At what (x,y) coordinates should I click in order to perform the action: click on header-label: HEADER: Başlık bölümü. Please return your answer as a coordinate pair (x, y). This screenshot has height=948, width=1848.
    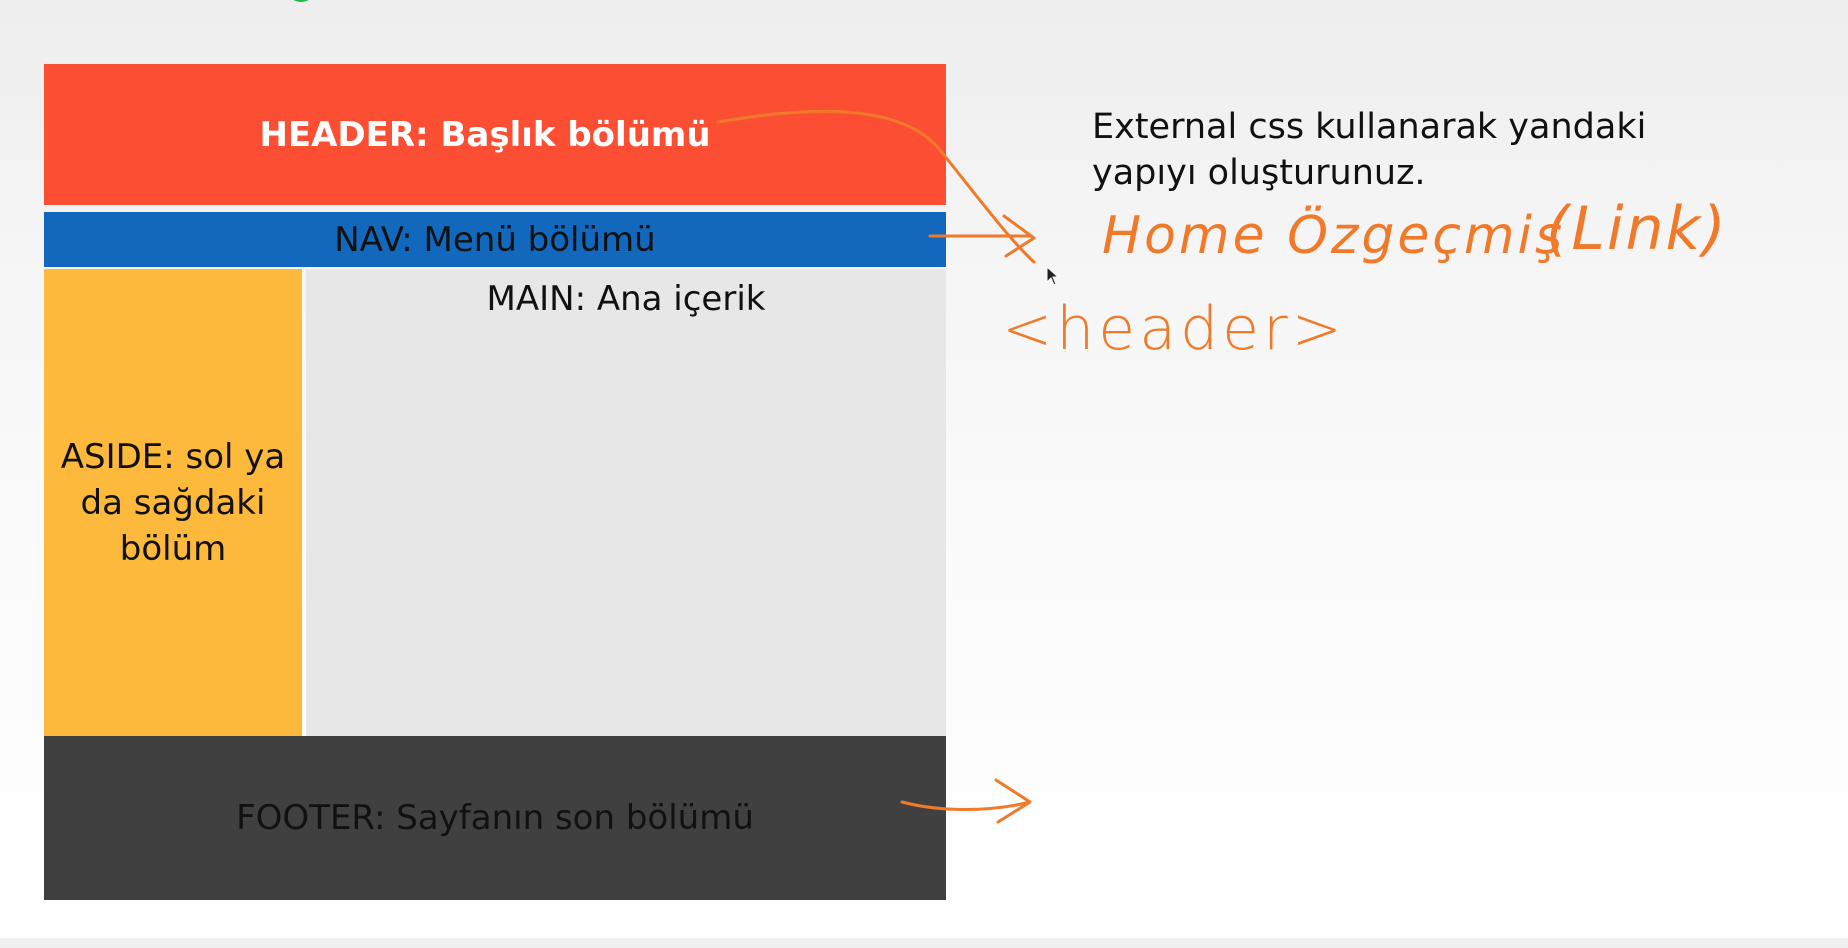
    Looking at the image, I should click on (485, 134).